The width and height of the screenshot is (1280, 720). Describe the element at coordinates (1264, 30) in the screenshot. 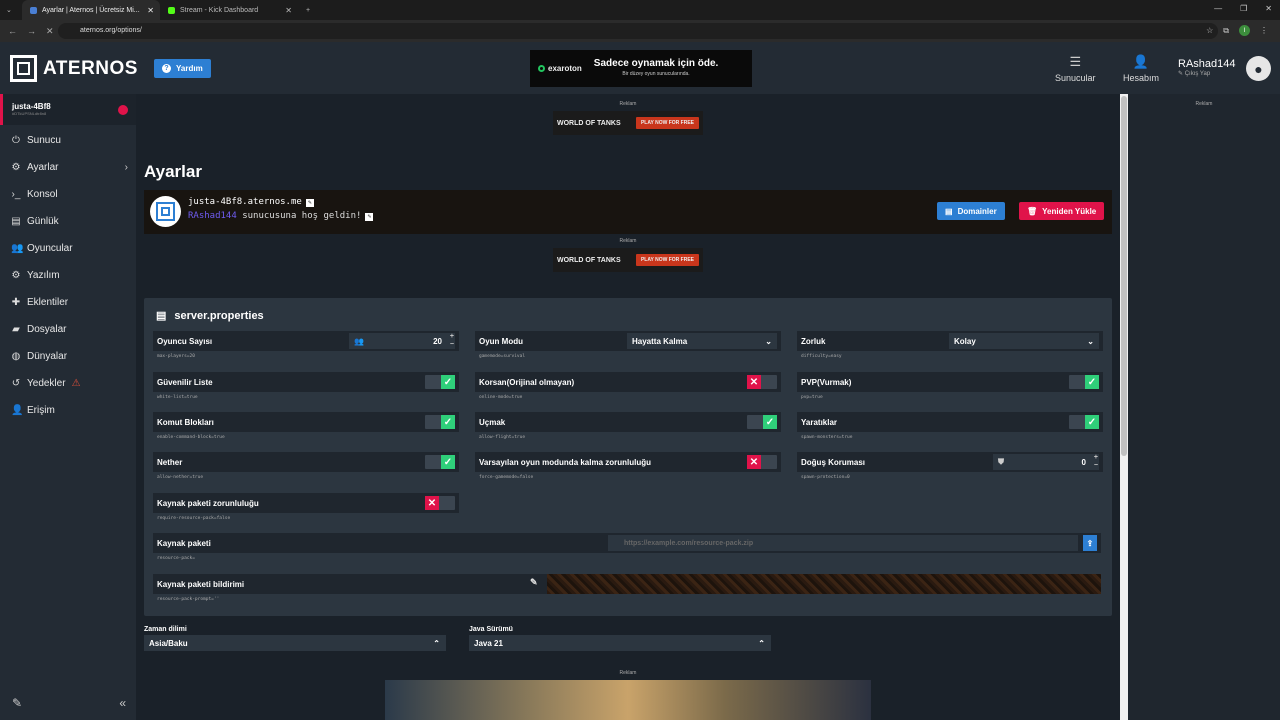

I see `menu-icon: ⋮` at that location.